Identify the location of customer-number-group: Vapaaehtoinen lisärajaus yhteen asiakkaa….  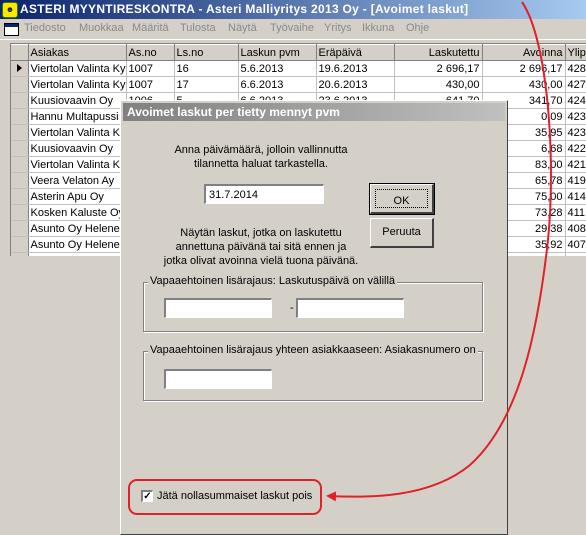
(313, 372).